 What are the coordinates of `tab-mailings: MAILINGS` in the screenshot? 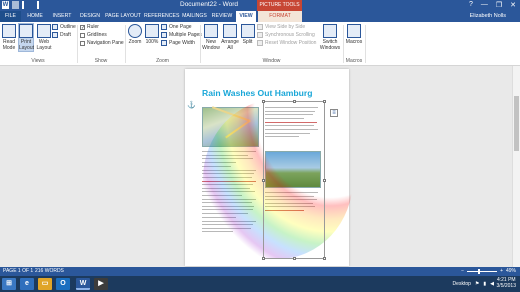 It's located at (194, 16).